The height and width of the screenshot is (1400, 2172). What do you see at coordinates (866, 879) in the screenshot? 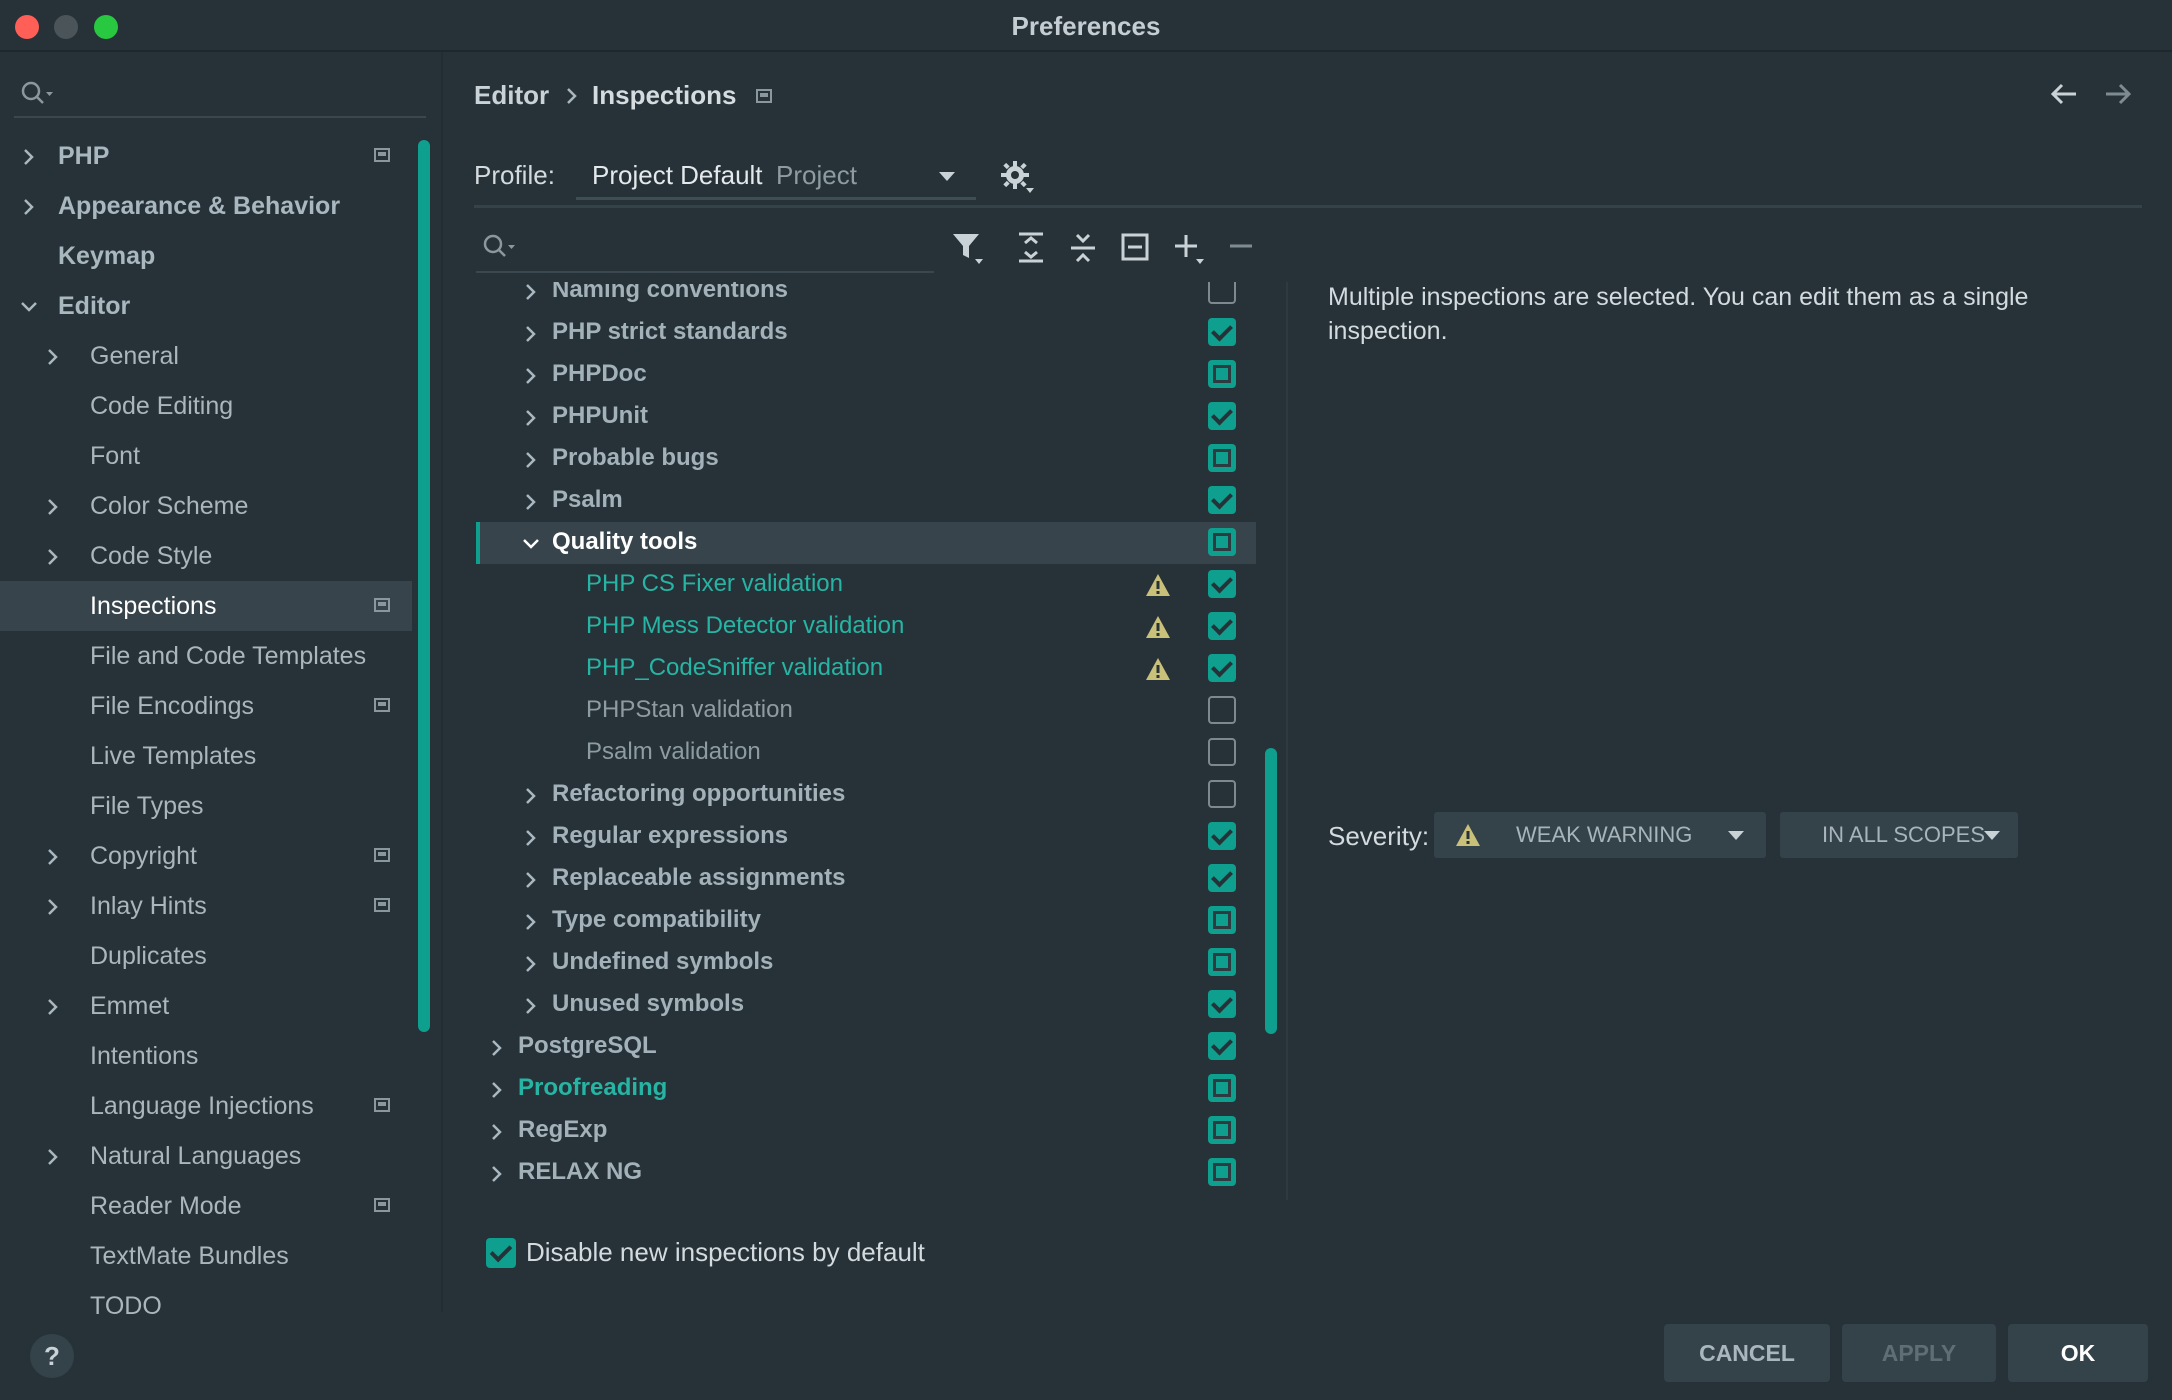
I see `tree-row-replaceable-assignments: Replaceable assignments` at bounding box center [866, 879].